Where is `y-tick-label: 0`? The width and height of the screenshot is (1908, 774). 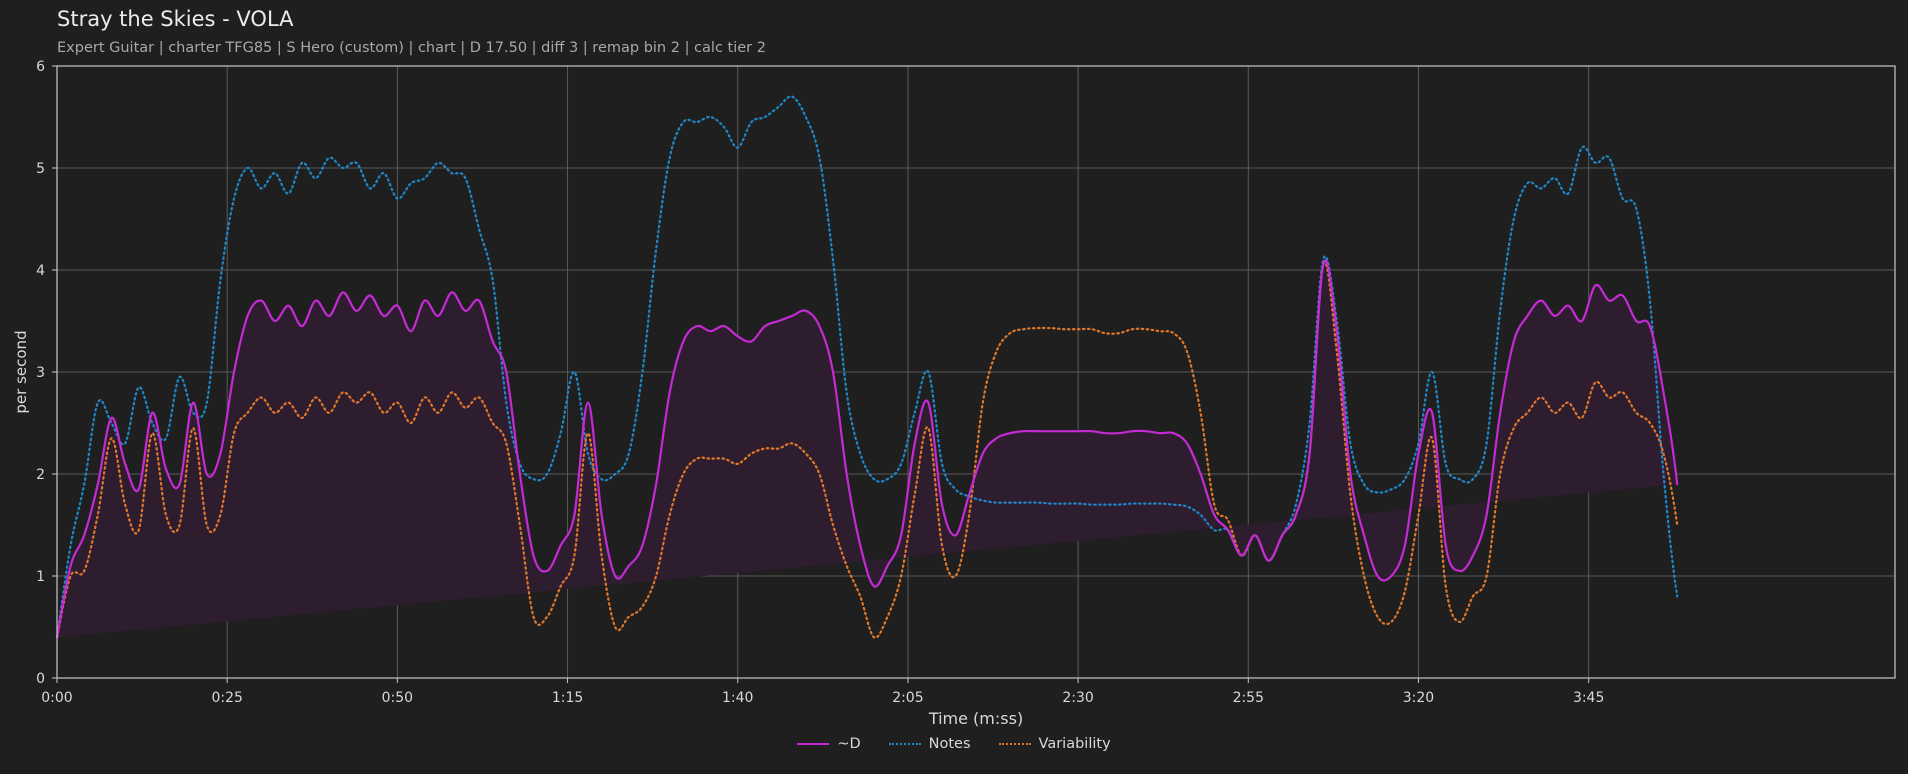
y-tick-label: 0 is located at coordinates (40, 679).